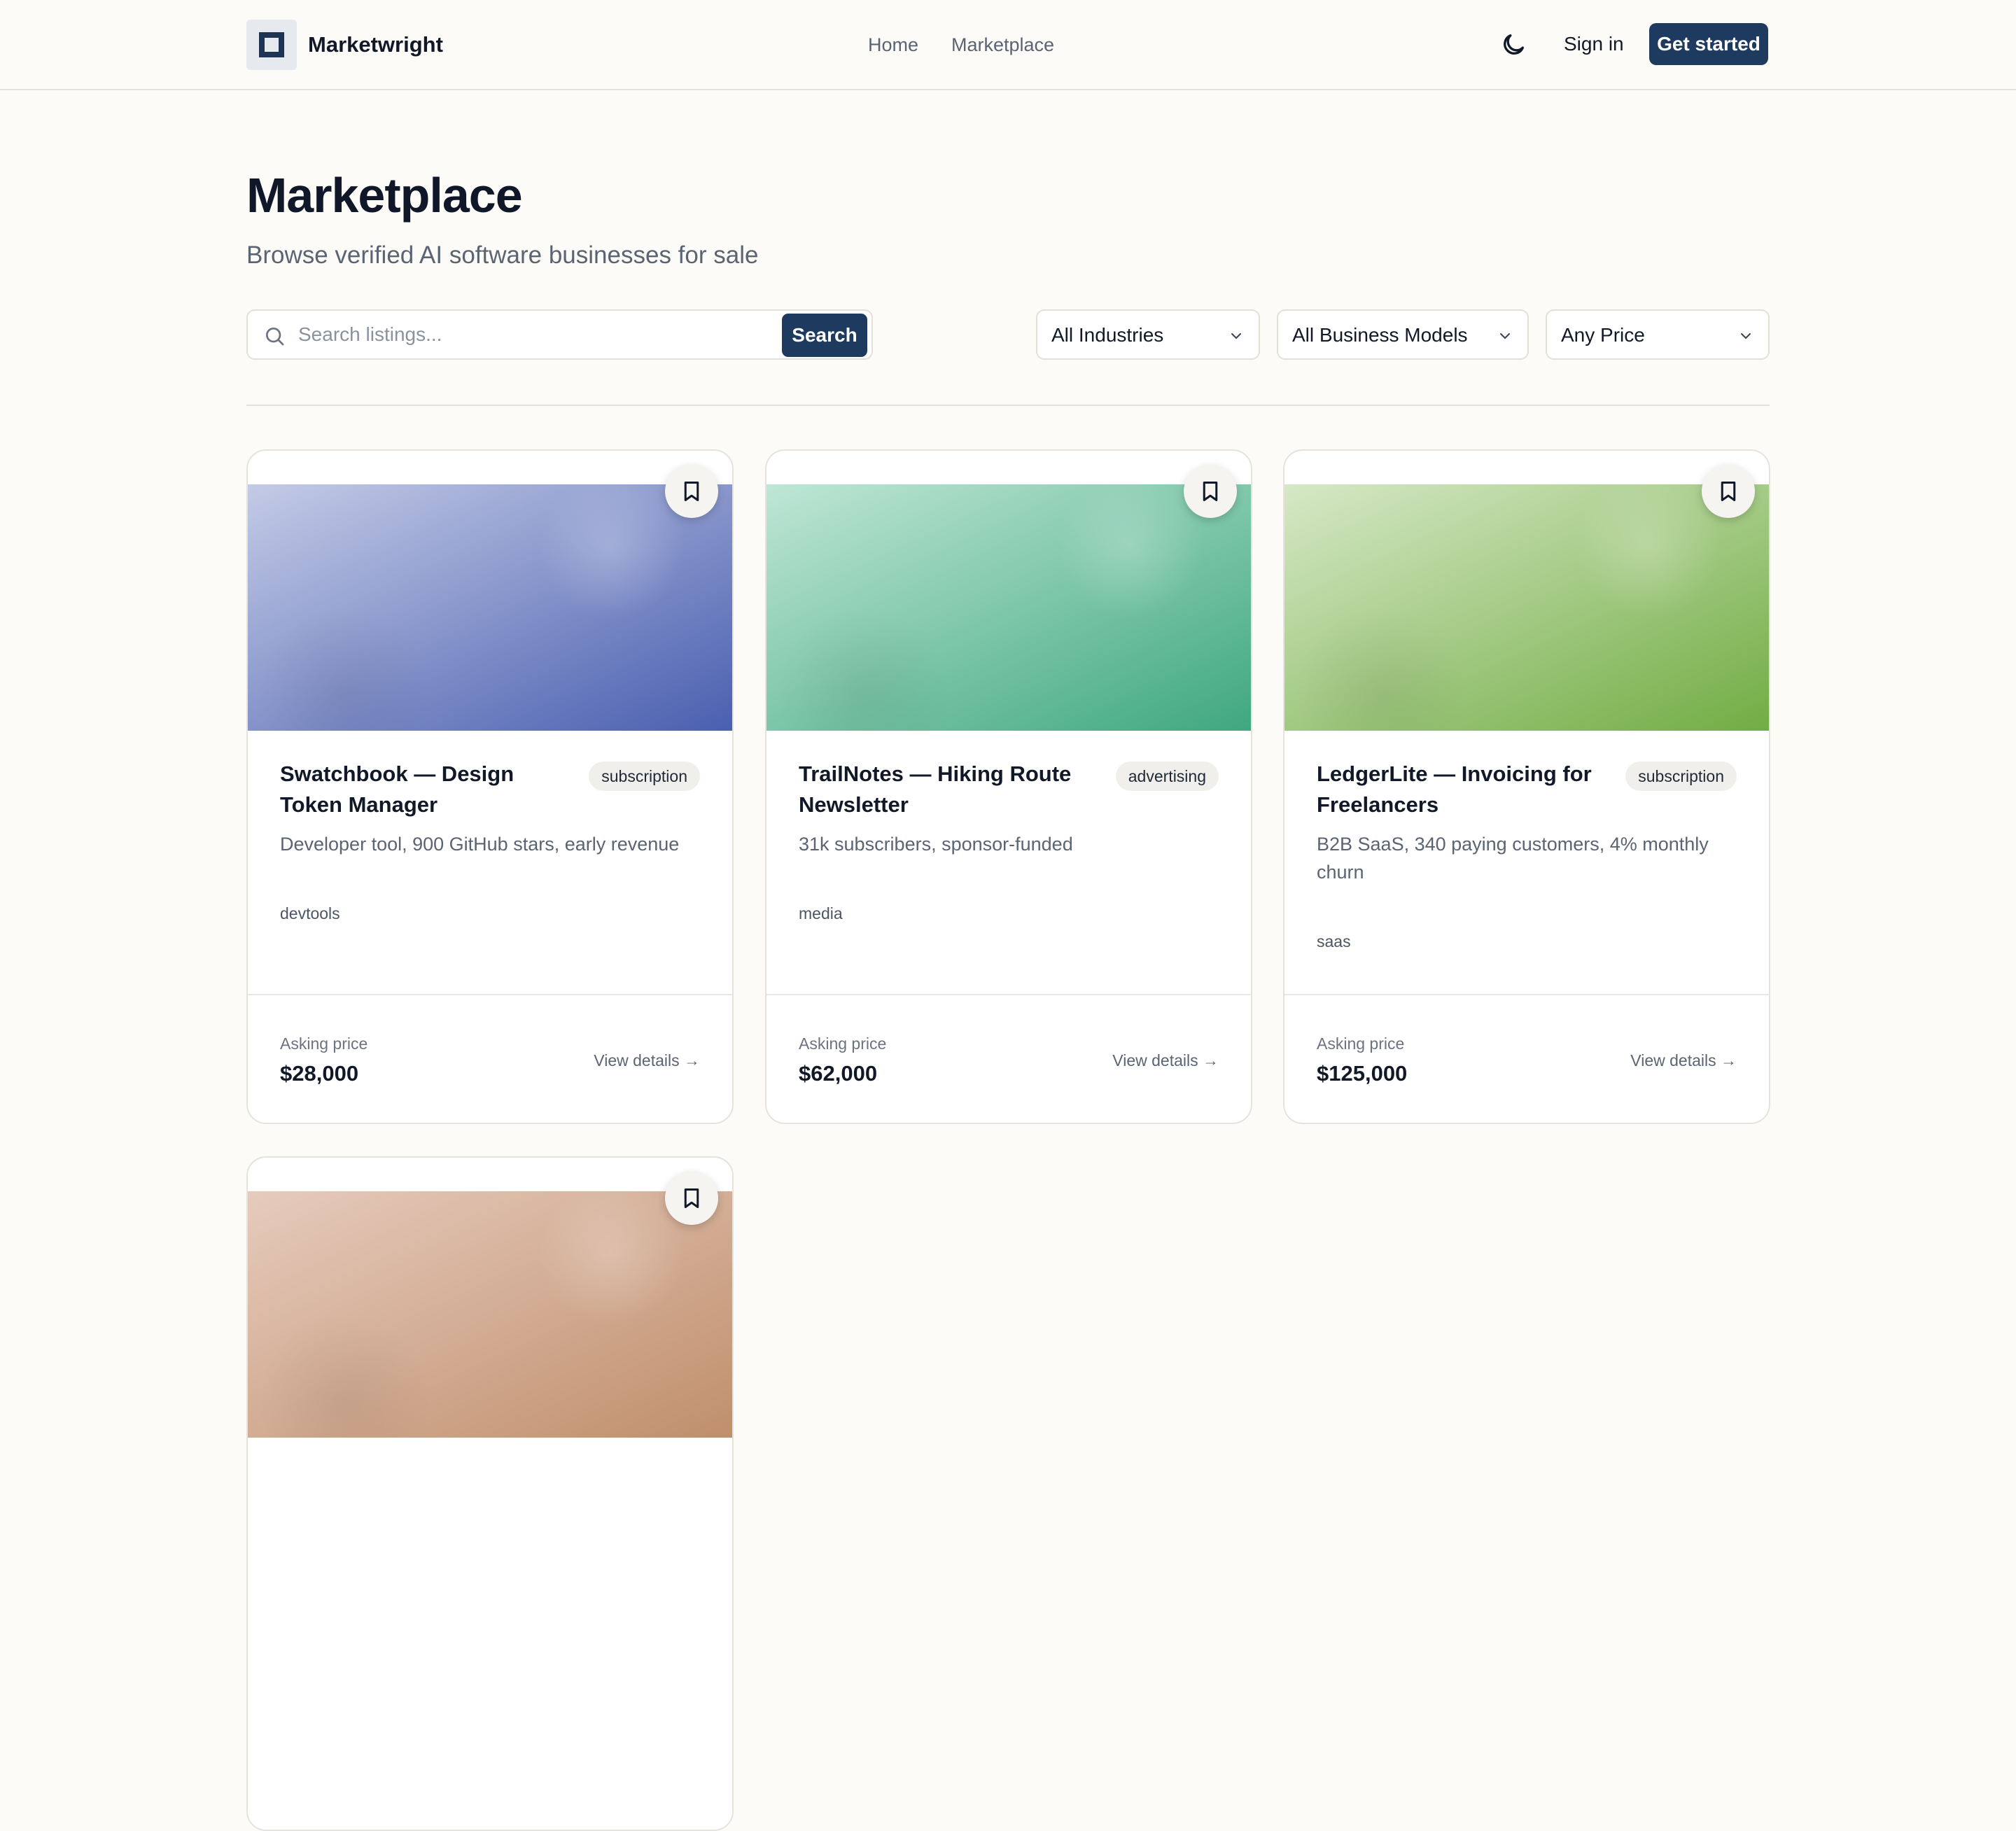 This screenshot has width=2016, height=1831. Describe the element at coordinates (1513, 45) in the screenshot. I see `moon-icon` at that location.